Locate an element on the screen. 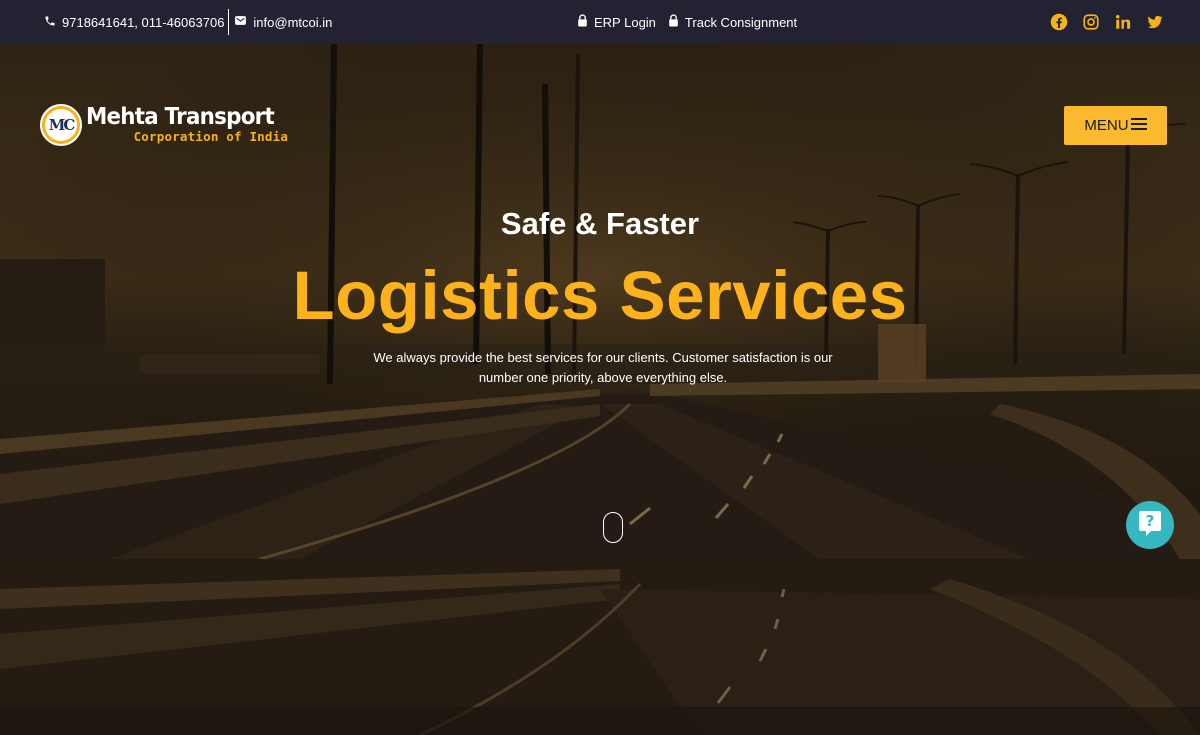 The width and height of the screenshot is (1200, 735). logo-monogram: MC is located at coordinates (61, 125).